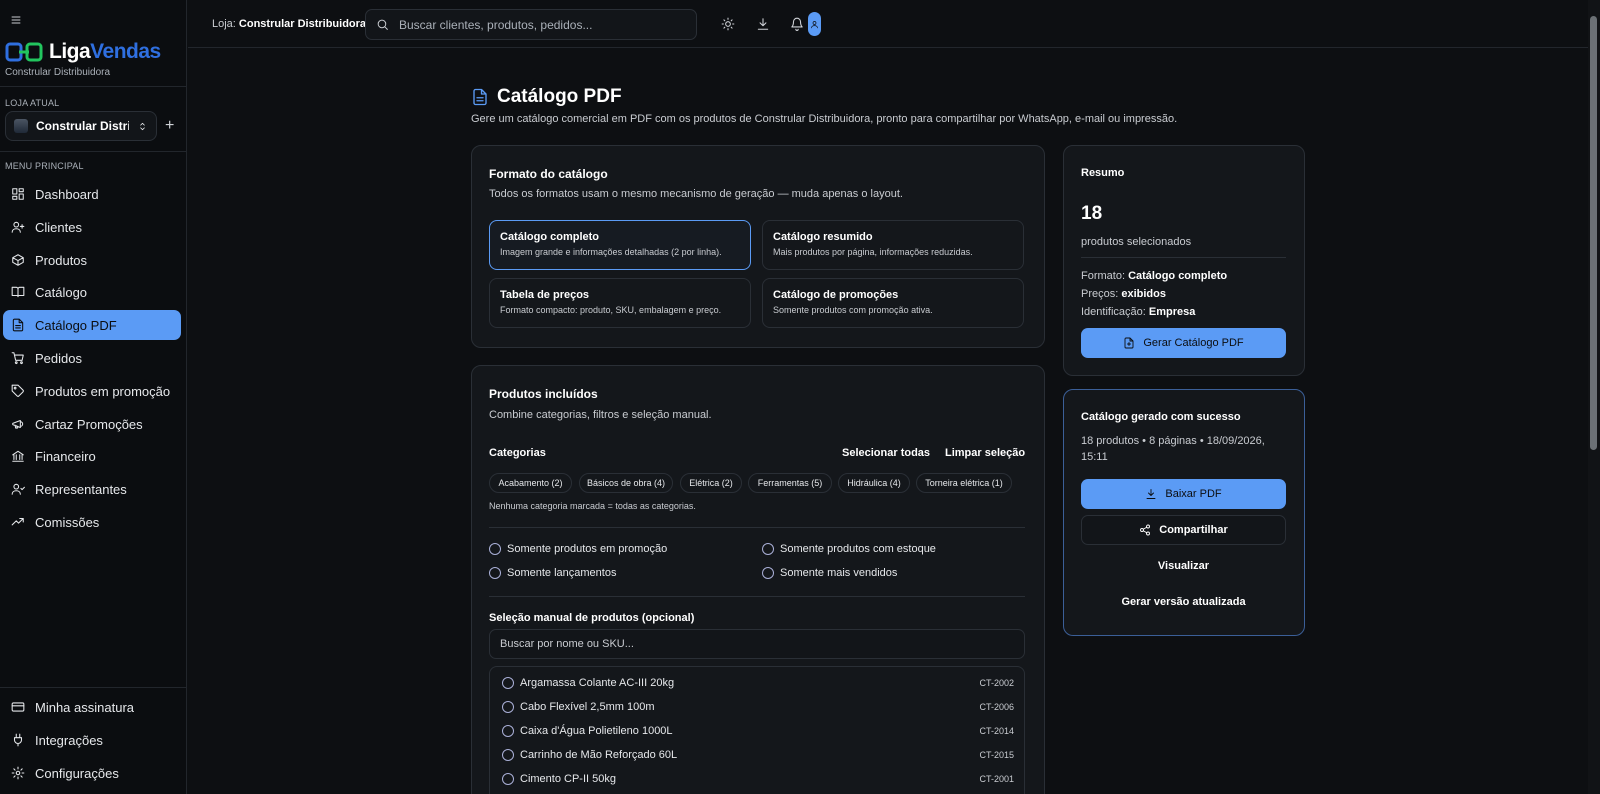 Image resolution: width=1600 pixels, height=794 pixels. I want to click on sidebar-item-financeiro: Financeiro, so click(92, 456).